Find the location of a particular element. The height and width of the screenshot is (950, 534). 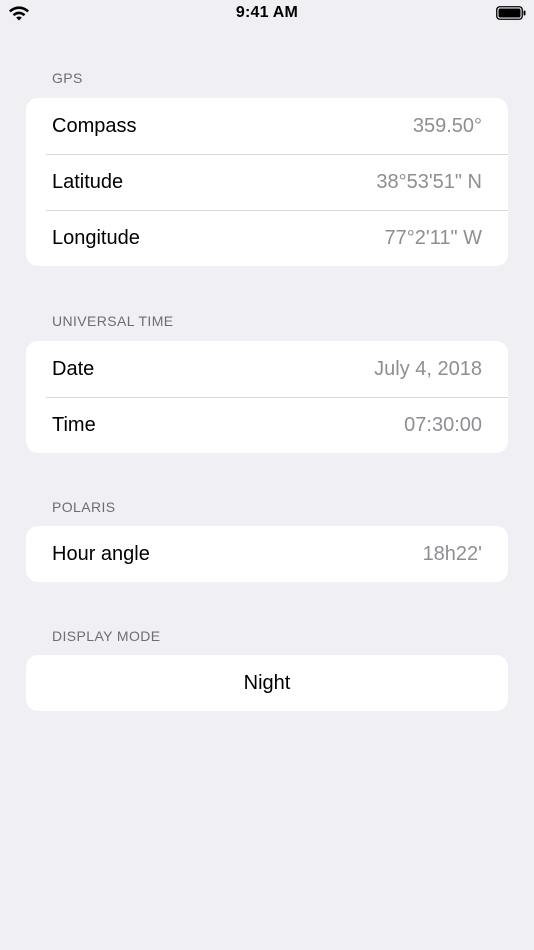

time-label: Time is located at coordinates (74, 424).